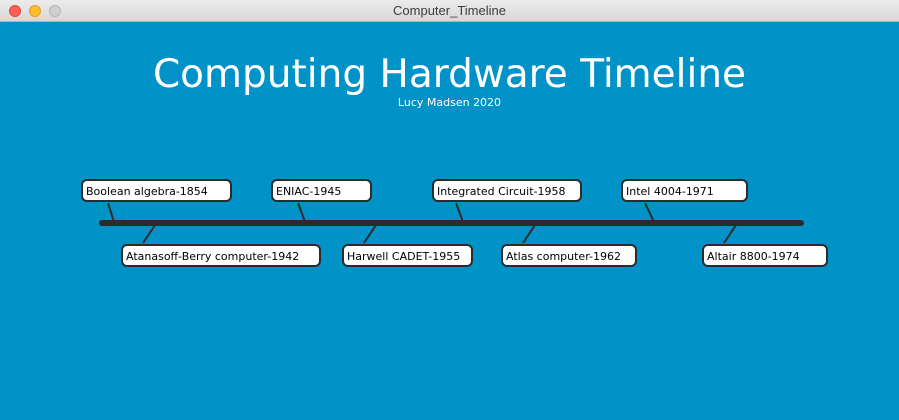 This screenshot has height=420, width=899. I want to click on connector-atanasoff-berry, so click(149, 234).